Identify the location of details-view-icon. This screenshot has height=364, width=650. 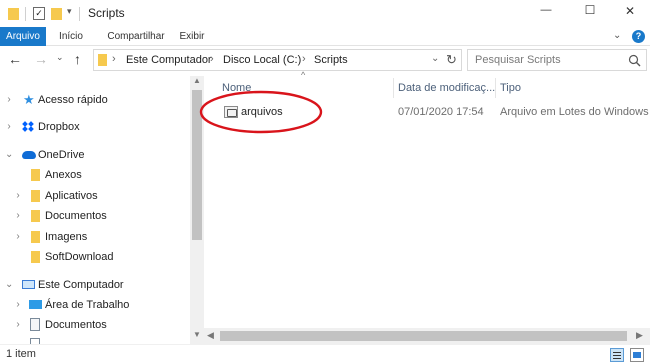
(617, 355).